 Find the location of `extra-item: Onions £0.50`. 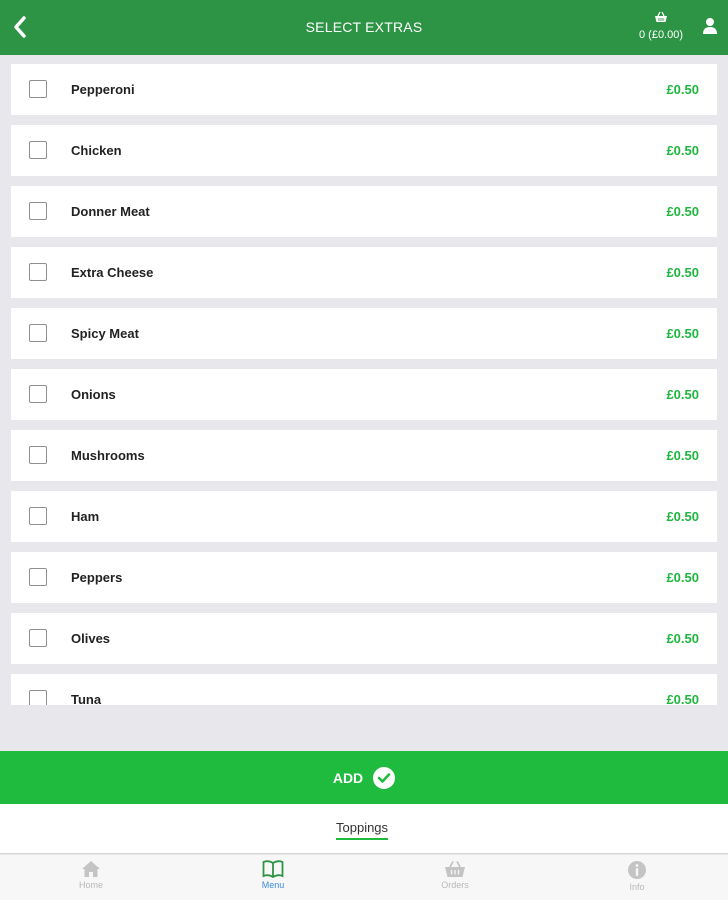

extra-item: Onions £0.50 is located at coordinates (364, 394).